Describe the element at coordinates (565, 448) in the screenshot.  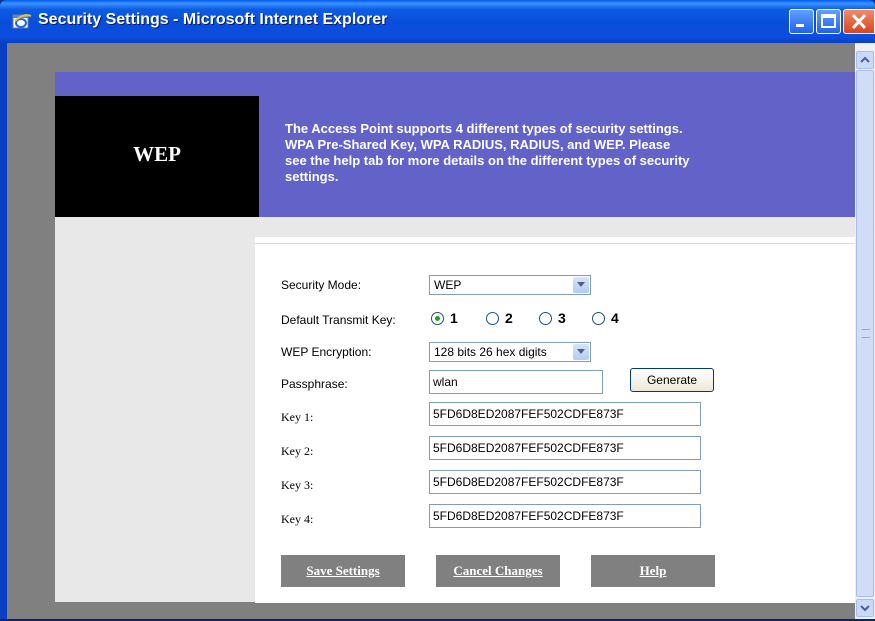
I see `key-2-input: 5FD6D8ED2087FEF502CDFE873F` at that location.